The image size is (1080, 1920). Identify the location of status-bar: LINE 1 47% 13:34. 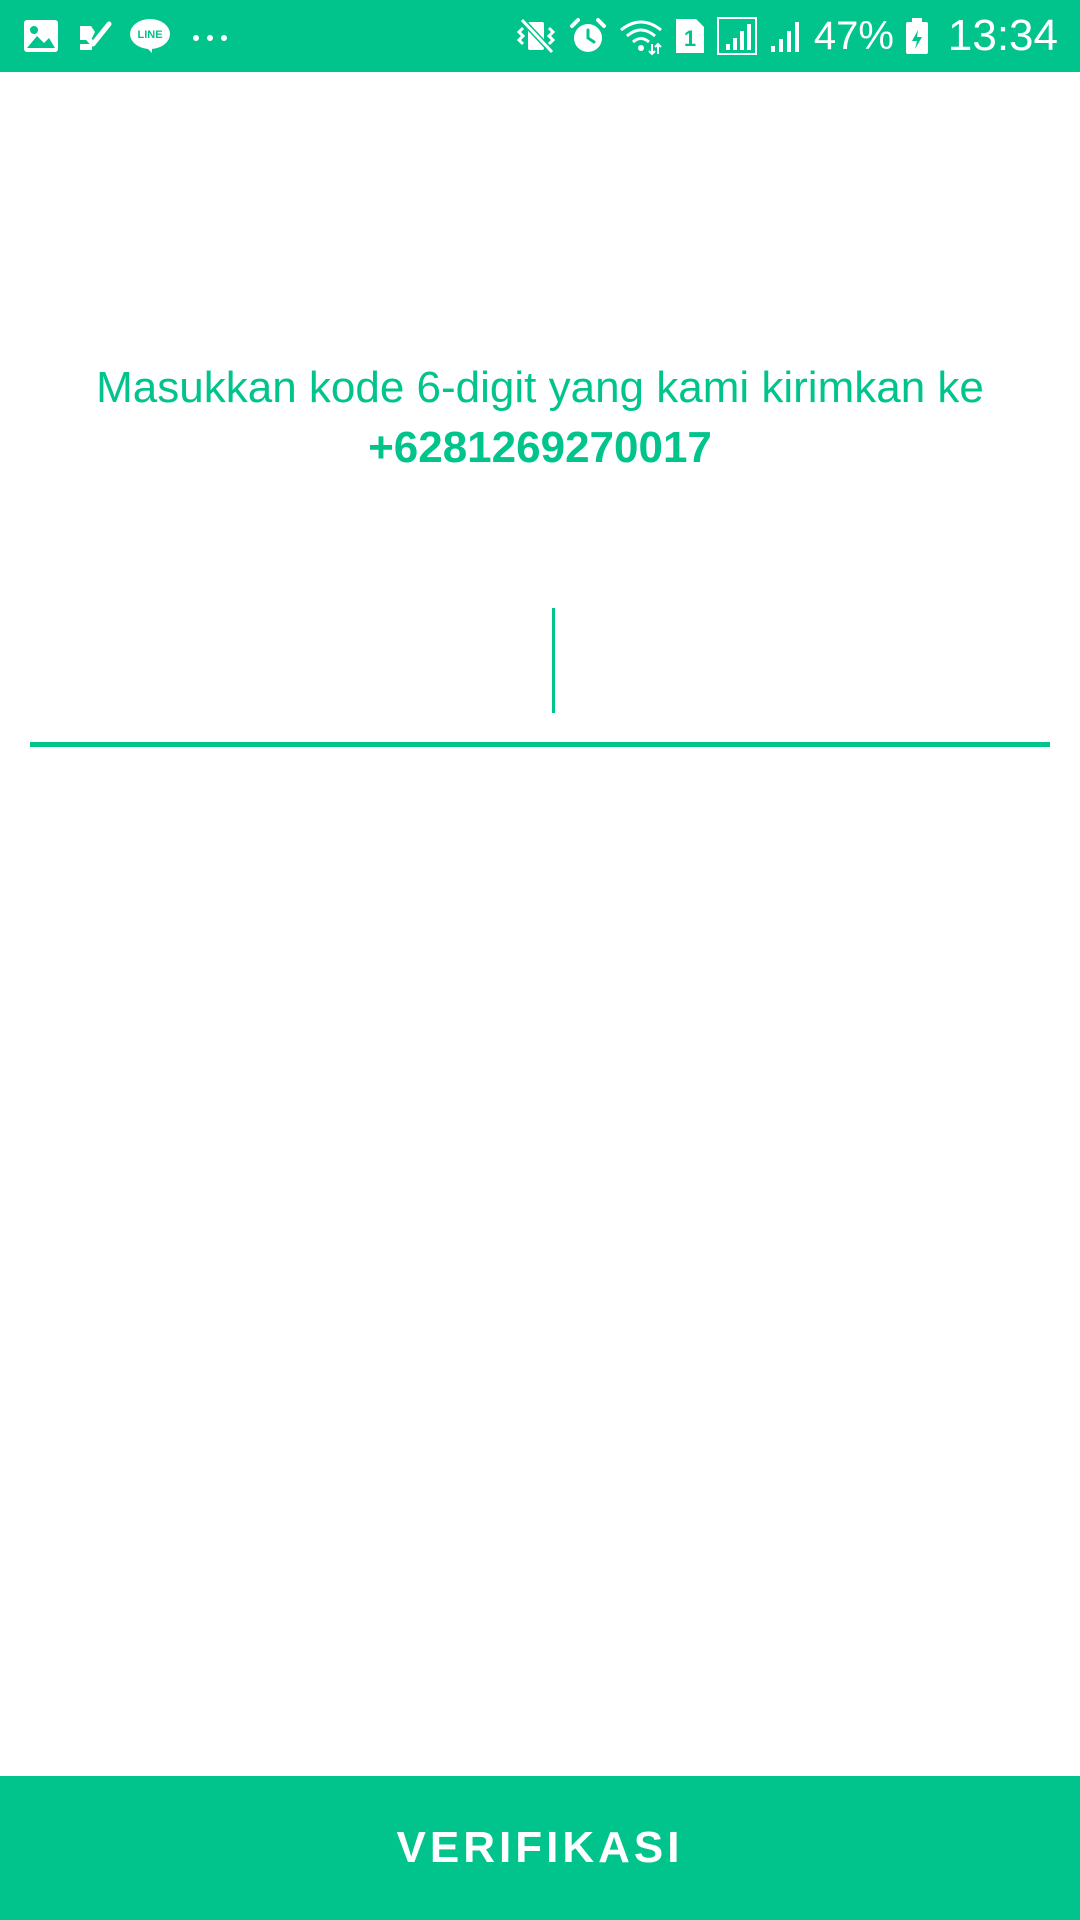
(540, 36).